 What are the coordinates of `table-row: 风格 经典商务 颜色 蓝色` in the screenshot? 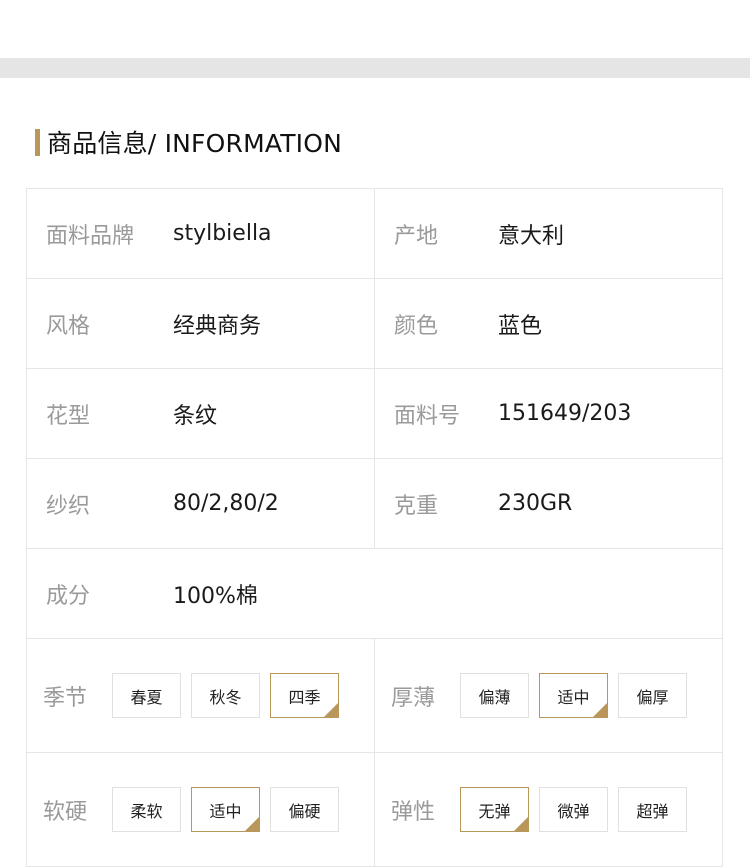 It's located at (375, 324).